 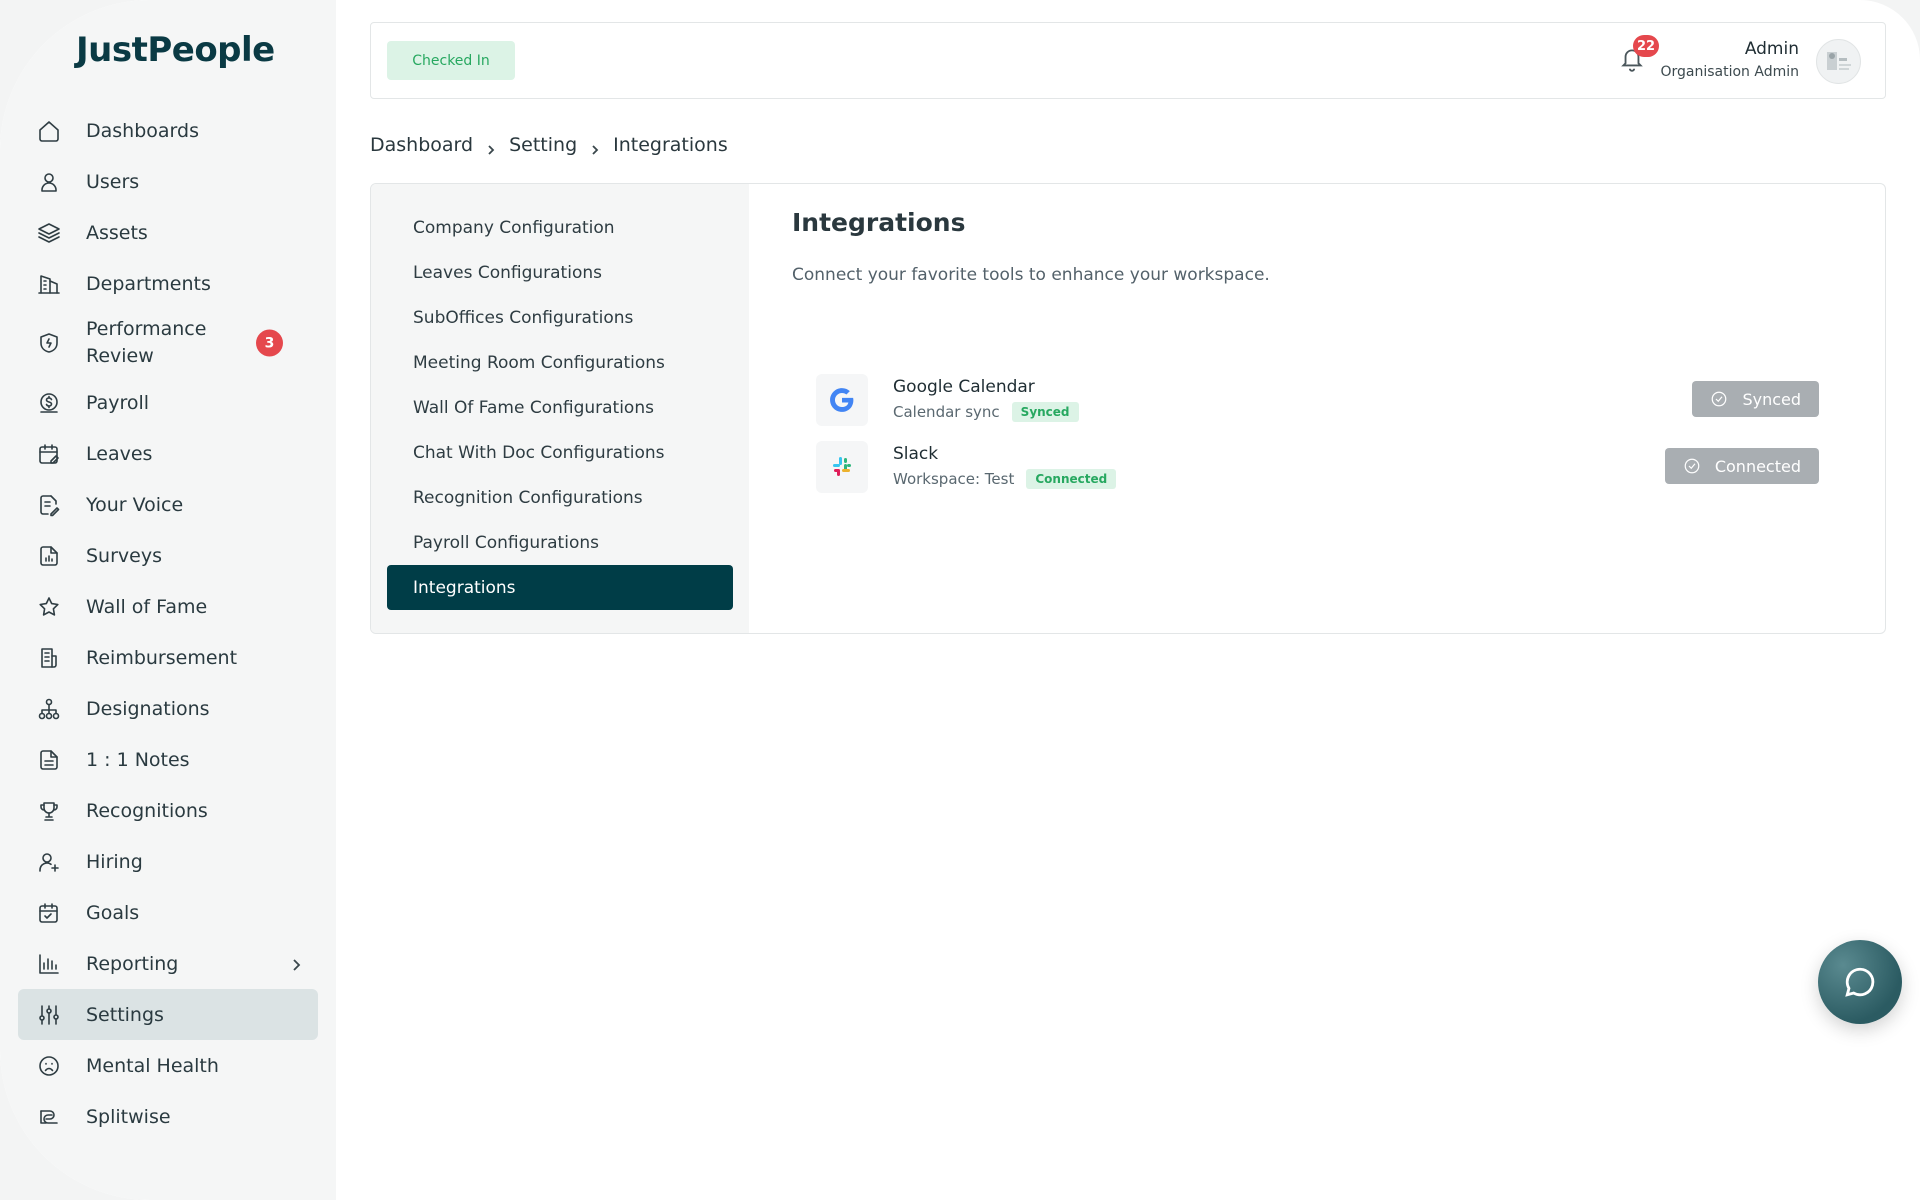 I want to click on star-icon, so click(x=49, y=607).